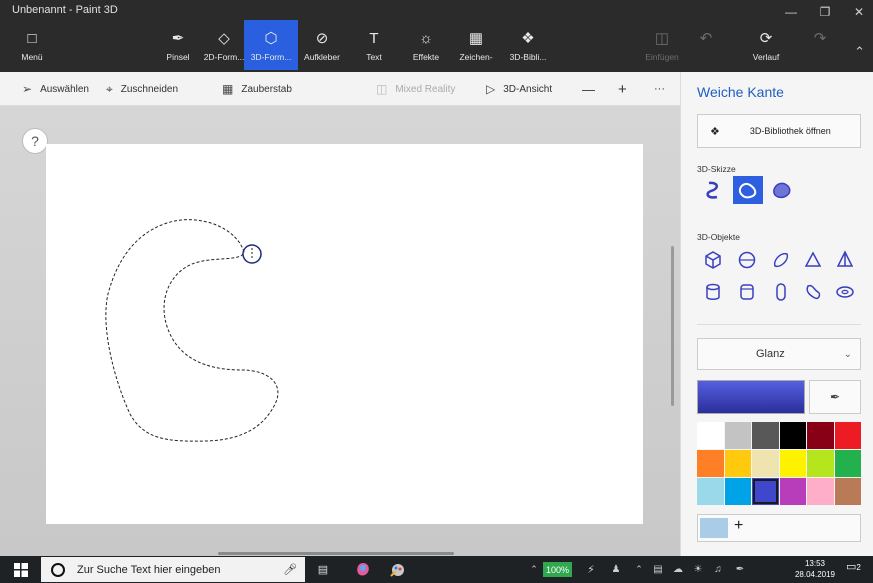  Describe the element at coordinates (142, 89) in the screenshot. I see `crop-button: ⌖ Zuschneiden` at that location.